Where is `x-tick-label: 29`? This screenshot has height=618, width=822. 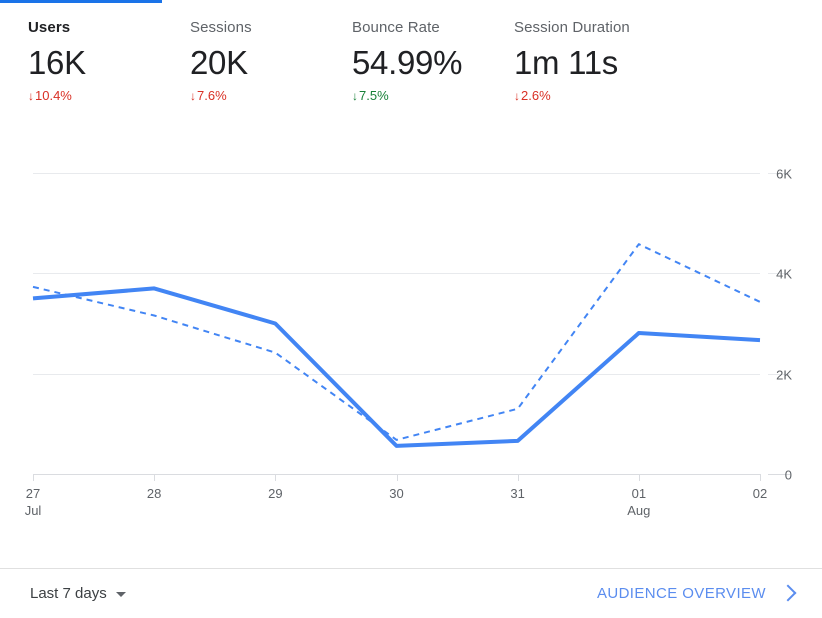 x-tick-label: 29 is located at coordinates (275, 493).